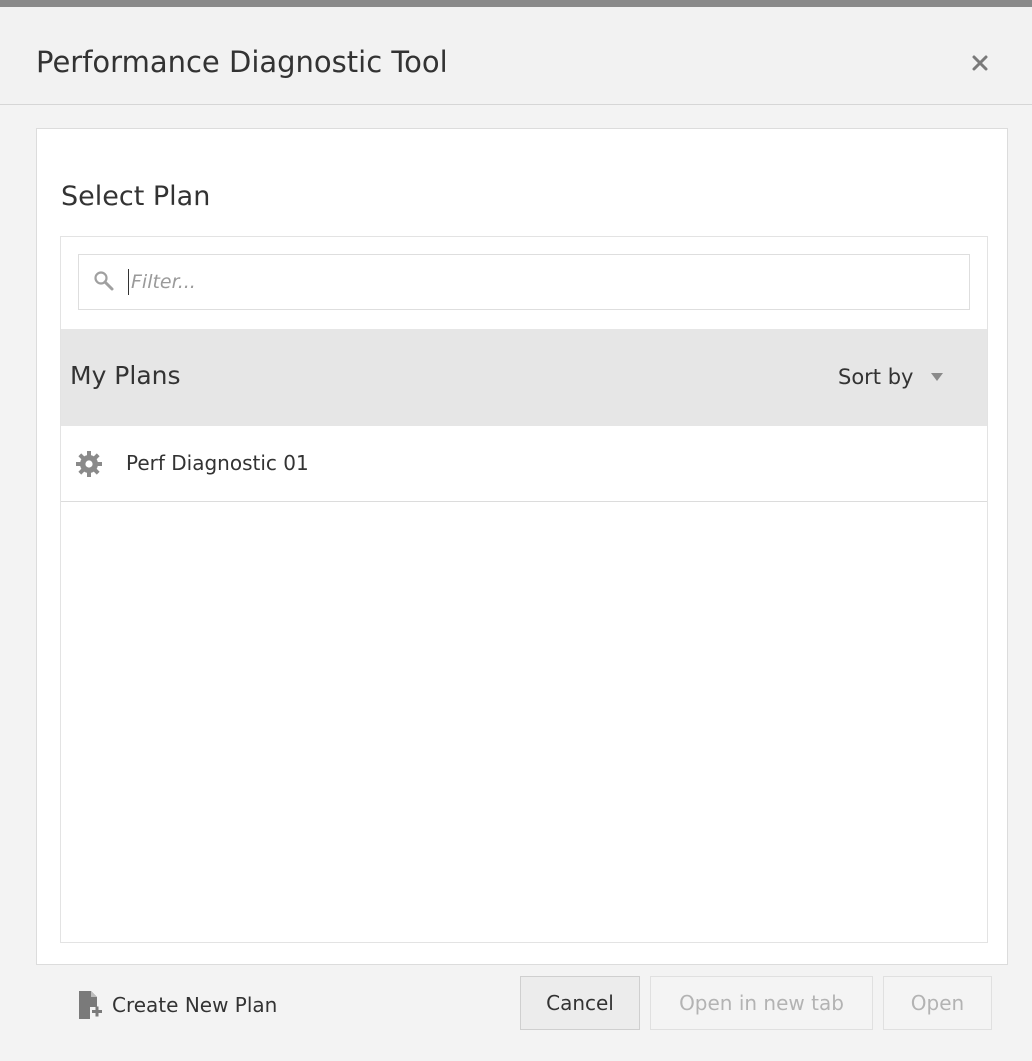 This screenshot has width=1032, height=1061. Describe the element at coordinates (90, 1005) in the screenshot. I see `new-document-icon` at that location.